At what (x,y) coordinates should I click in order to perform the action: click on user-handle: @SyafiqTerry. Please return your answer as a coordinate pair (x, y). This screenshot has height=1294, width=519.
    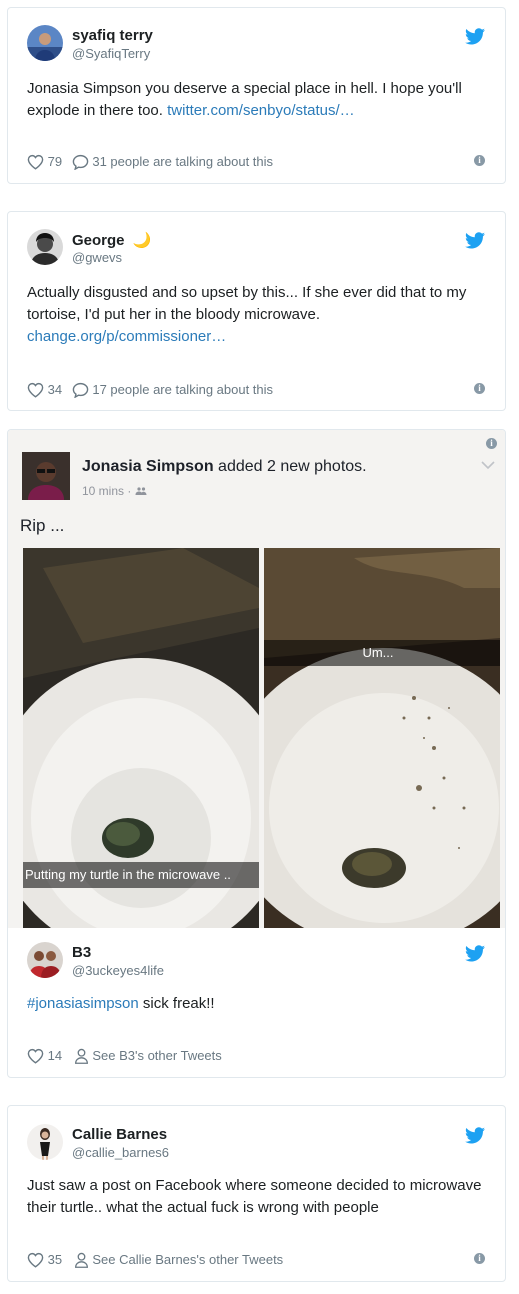
    Looking at the image, I should click on (111, 53).